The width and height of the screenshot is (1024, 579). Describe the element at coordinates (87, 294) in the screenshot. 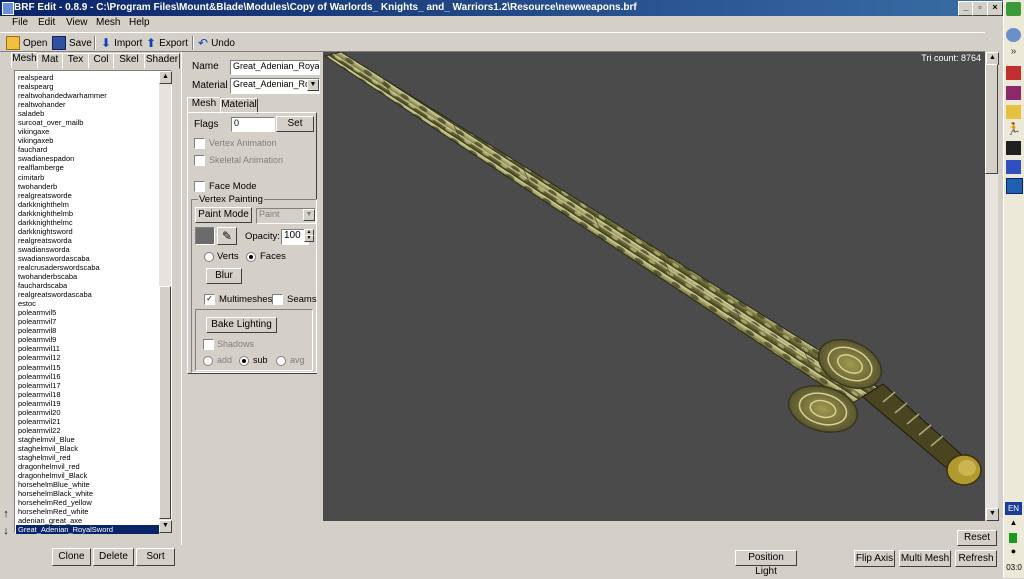

I see `list-item: realgreatswordascaba` at that location.